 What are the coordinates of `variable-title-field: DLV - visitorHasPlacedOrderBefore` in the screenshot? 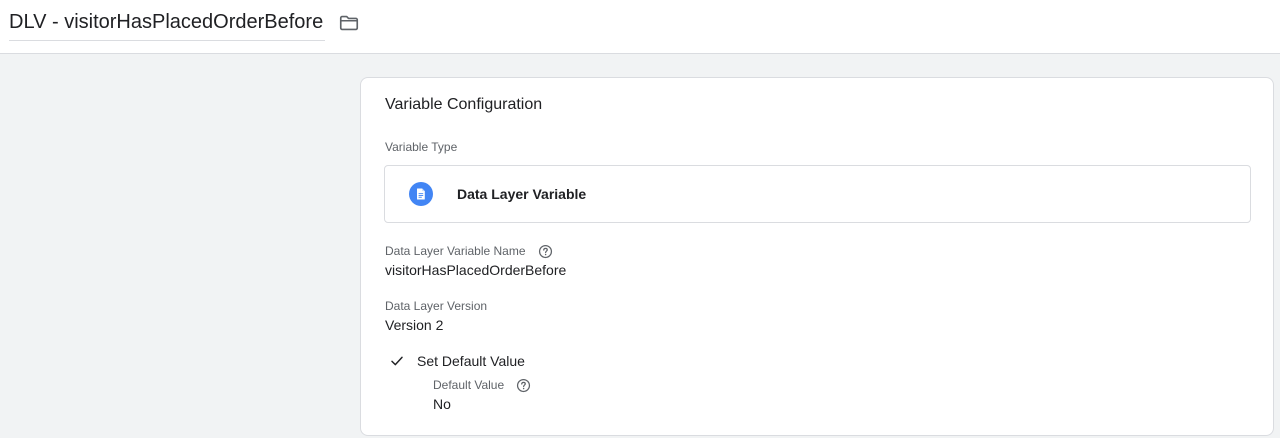 It's located at (167, 25).